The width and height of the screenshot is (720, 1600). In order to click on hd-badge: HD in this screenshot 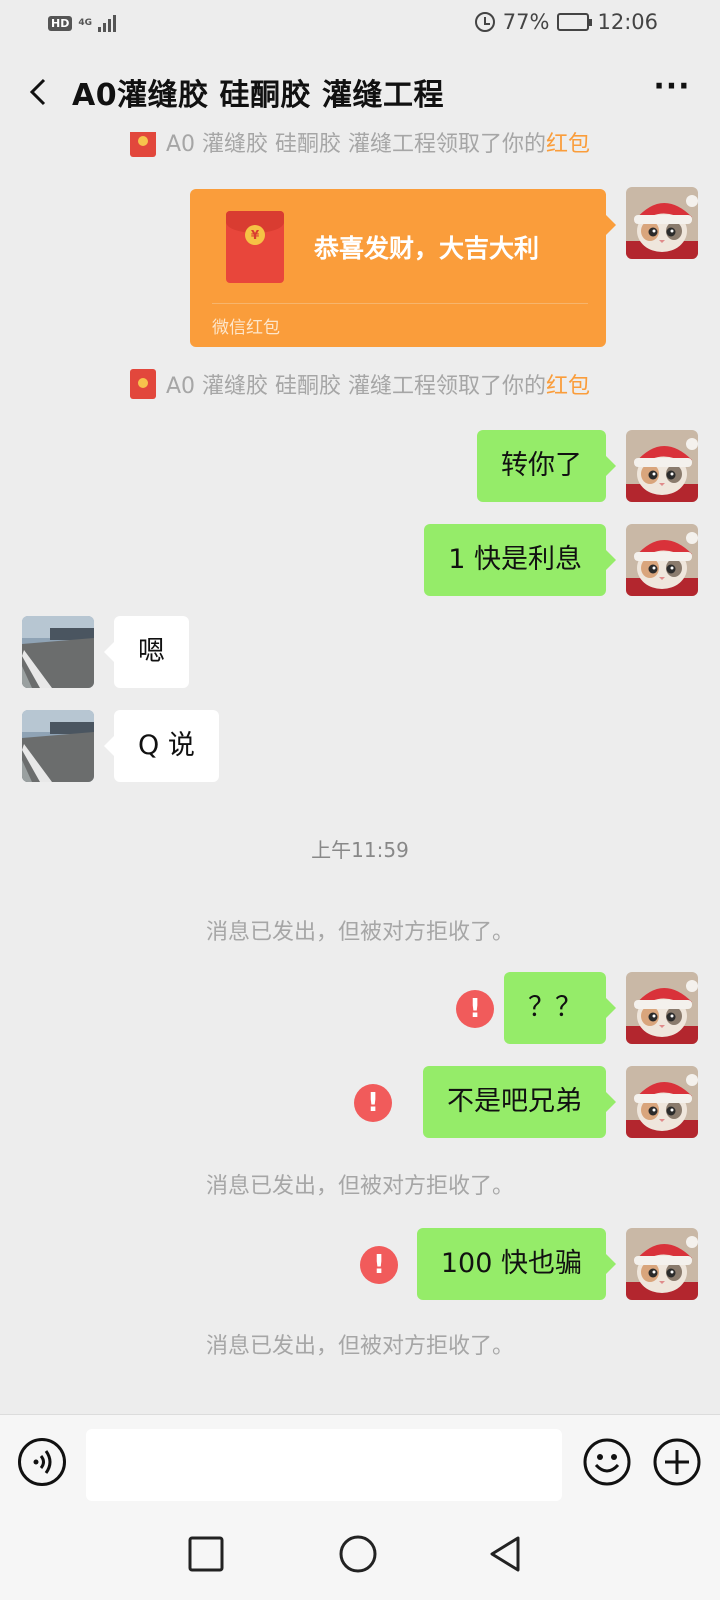, I will do `click(60, 23)`.